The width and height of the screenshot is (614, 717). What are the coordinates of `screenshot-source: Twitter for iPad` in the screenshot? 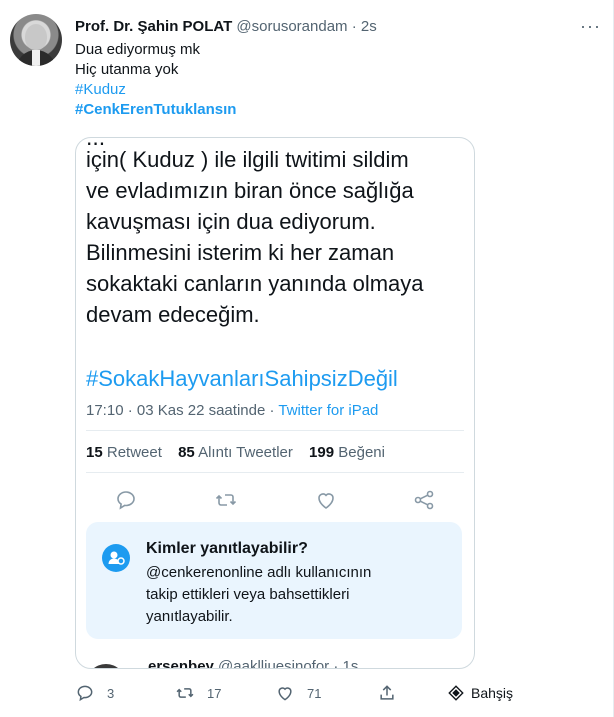 It's located at (328, 410).